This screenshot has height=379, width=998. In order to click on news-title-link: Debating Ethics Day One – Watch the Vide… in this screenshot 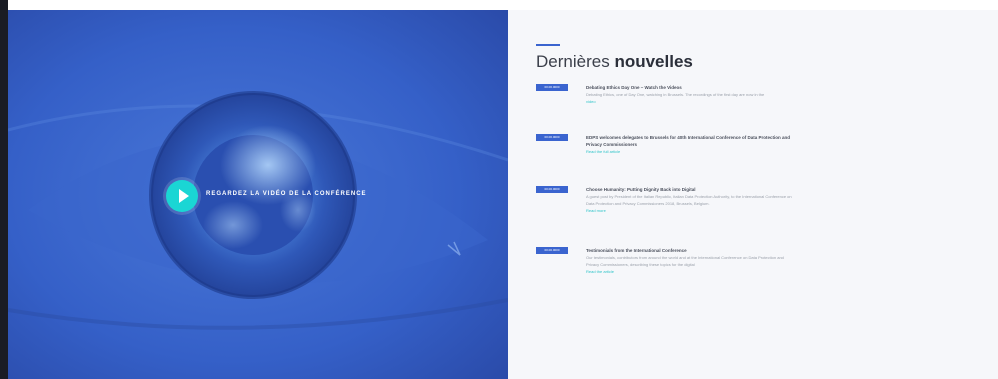, I will do `click(691, 87)`.